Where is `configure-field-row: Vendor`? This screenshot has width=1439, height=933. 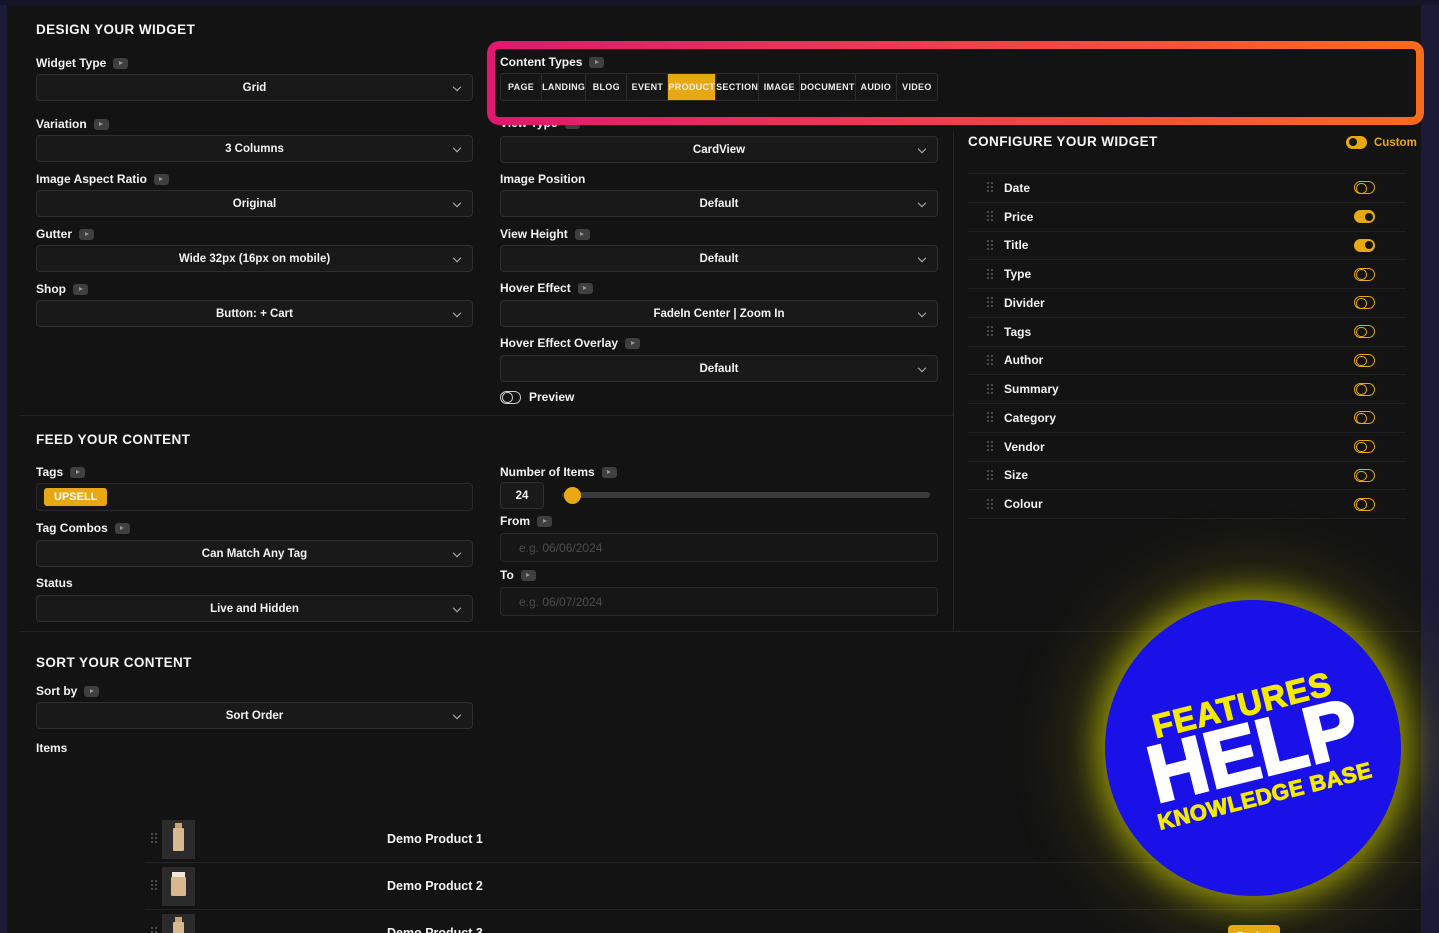 configure-field-row: Vendor is located at coordinates (1187, 447).